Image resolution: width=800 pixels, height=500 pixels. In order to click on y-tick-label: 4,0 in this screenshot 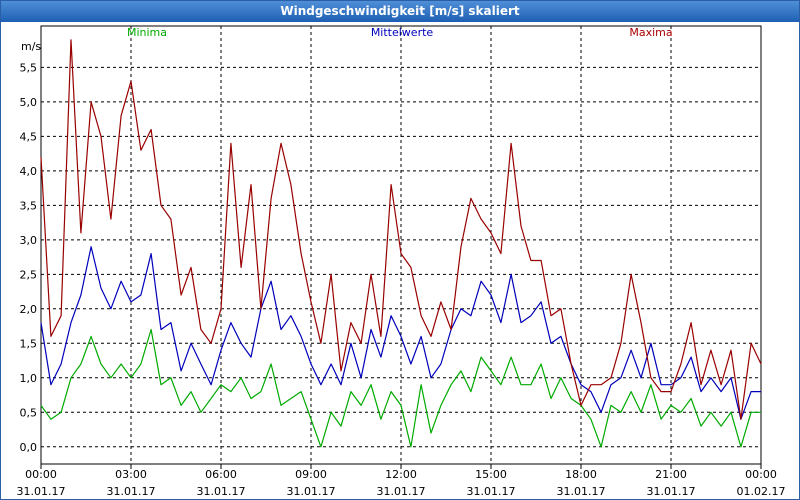, I will do `click(29, 171)`.